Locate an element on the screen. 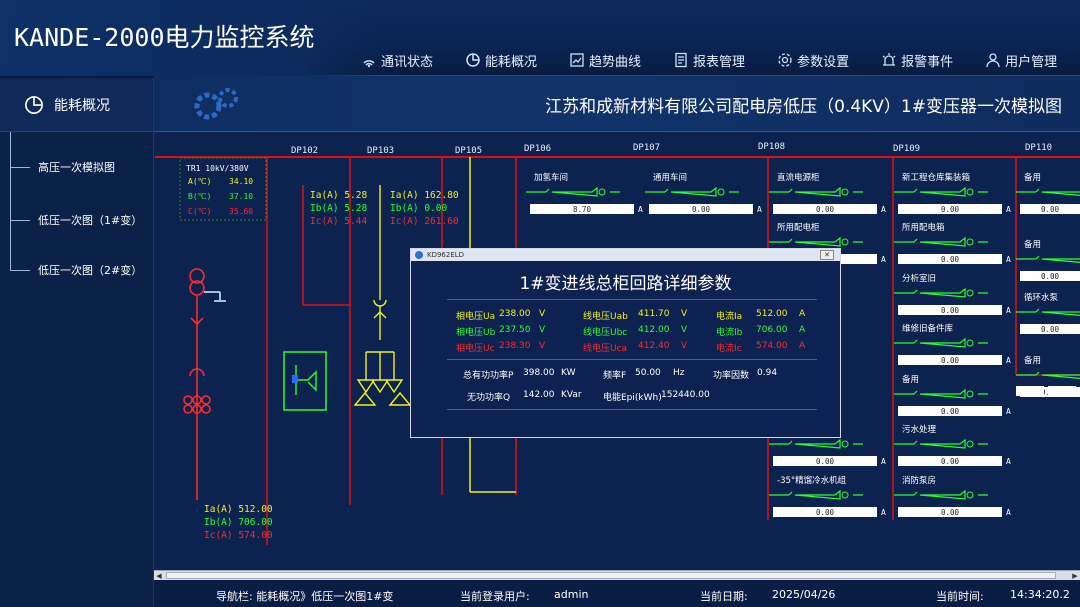 The height and width of the screenshot is (607, 1080). popup-titlebar: KD962ELD is located at coordinates (625, 255).